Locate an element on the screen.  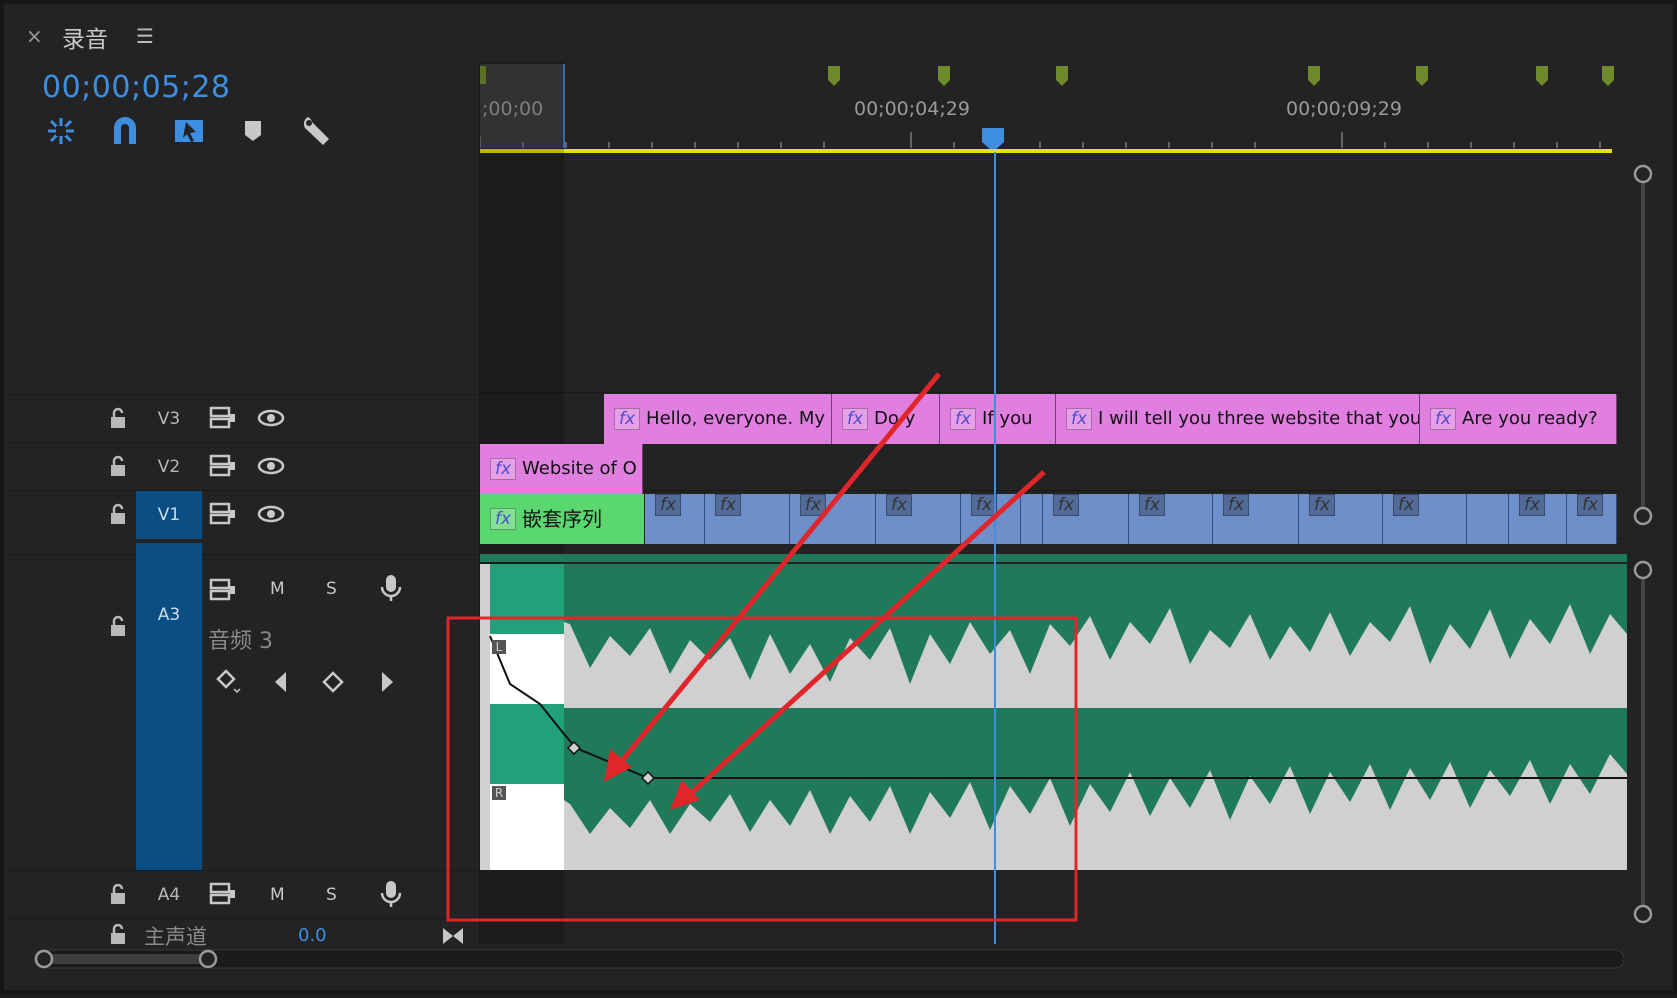
sequence-tab-title: 录音 is located at coordinates (85, 37).